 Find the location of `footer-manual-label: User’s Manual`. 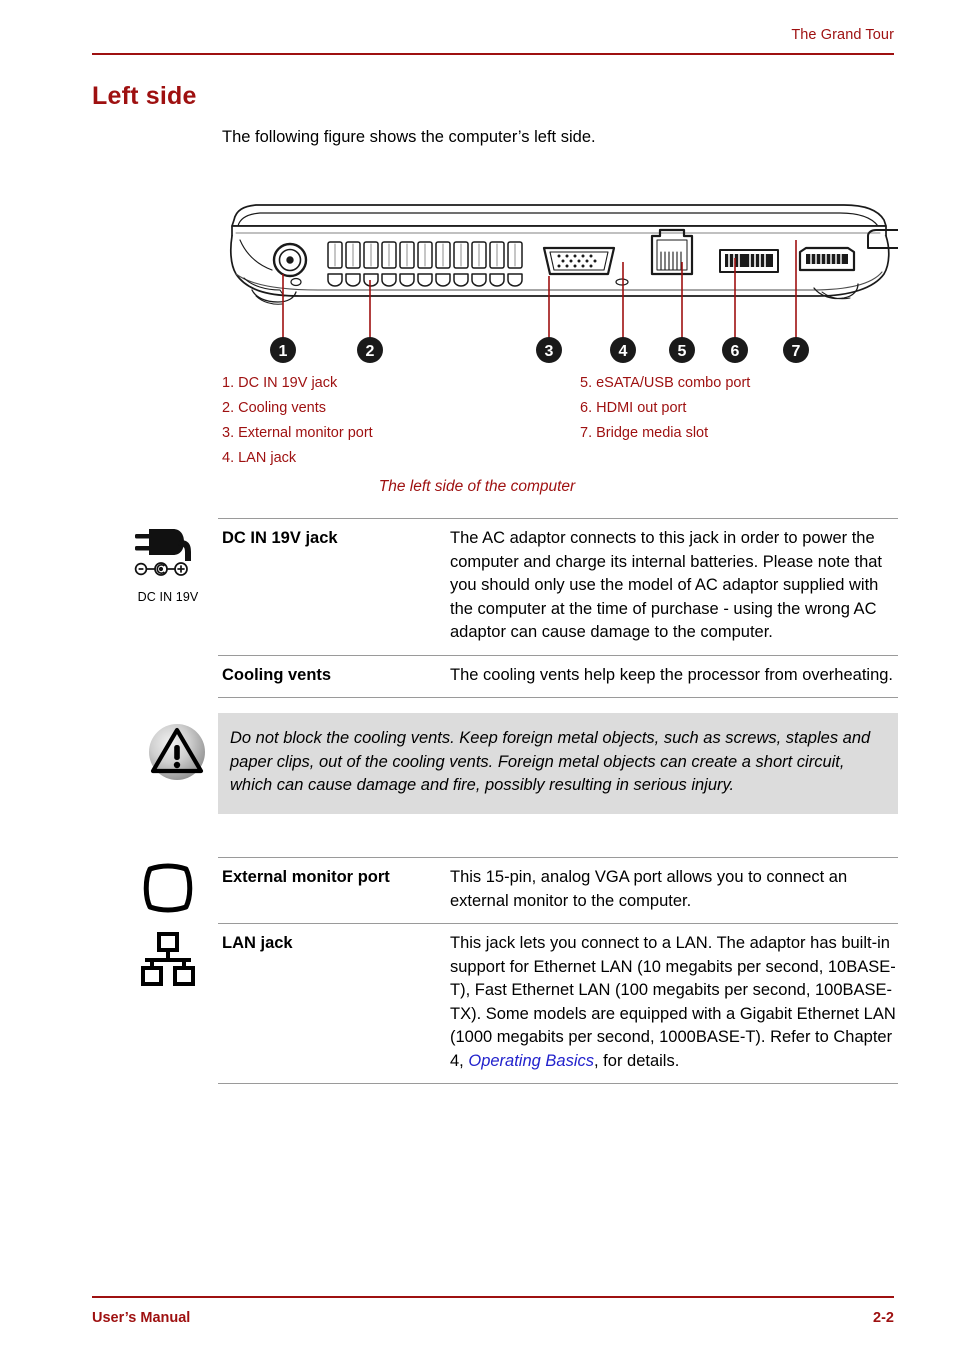

footer-manual-label: User’s Manual is located at coordinates (141, 1318).